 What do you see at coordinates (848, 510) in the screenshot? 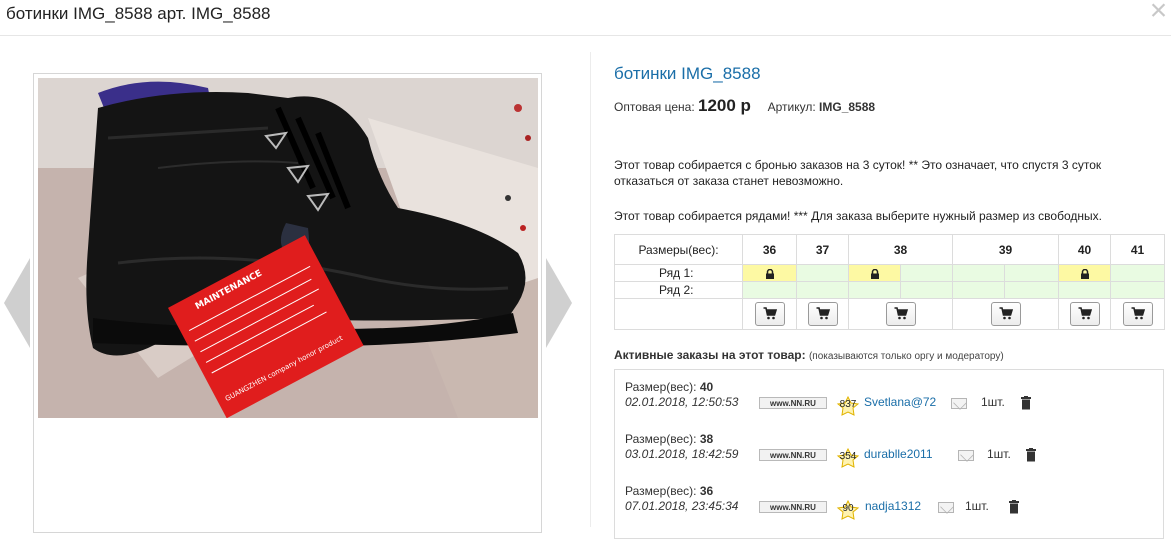
I see `rating-badge: 90` at bounding box center [848, 510].